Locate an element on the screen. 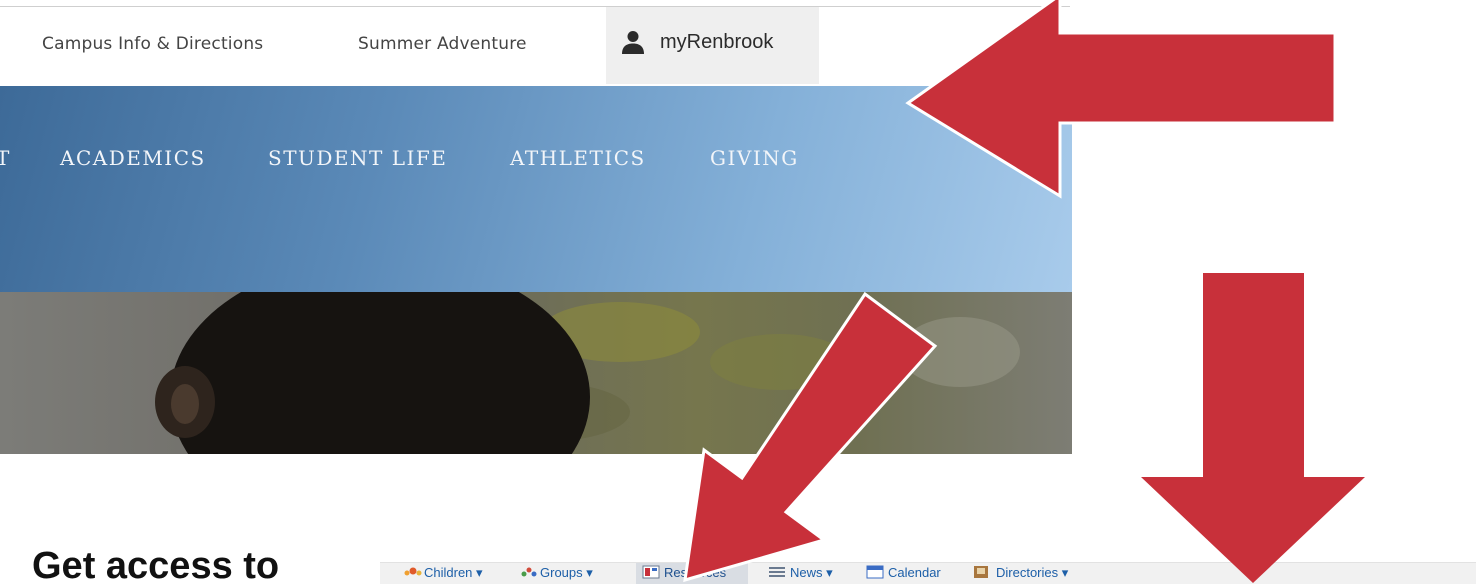  toolbar-children-label: Children is located at coordinates (448, 572).